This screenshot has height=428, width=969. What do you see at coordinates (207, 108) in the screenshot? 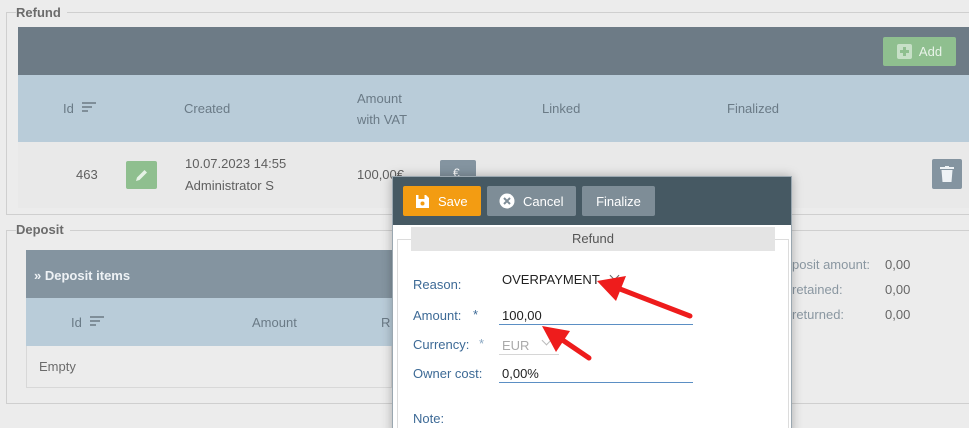
I see `column-created: Created` at bounding box center [207, 108].